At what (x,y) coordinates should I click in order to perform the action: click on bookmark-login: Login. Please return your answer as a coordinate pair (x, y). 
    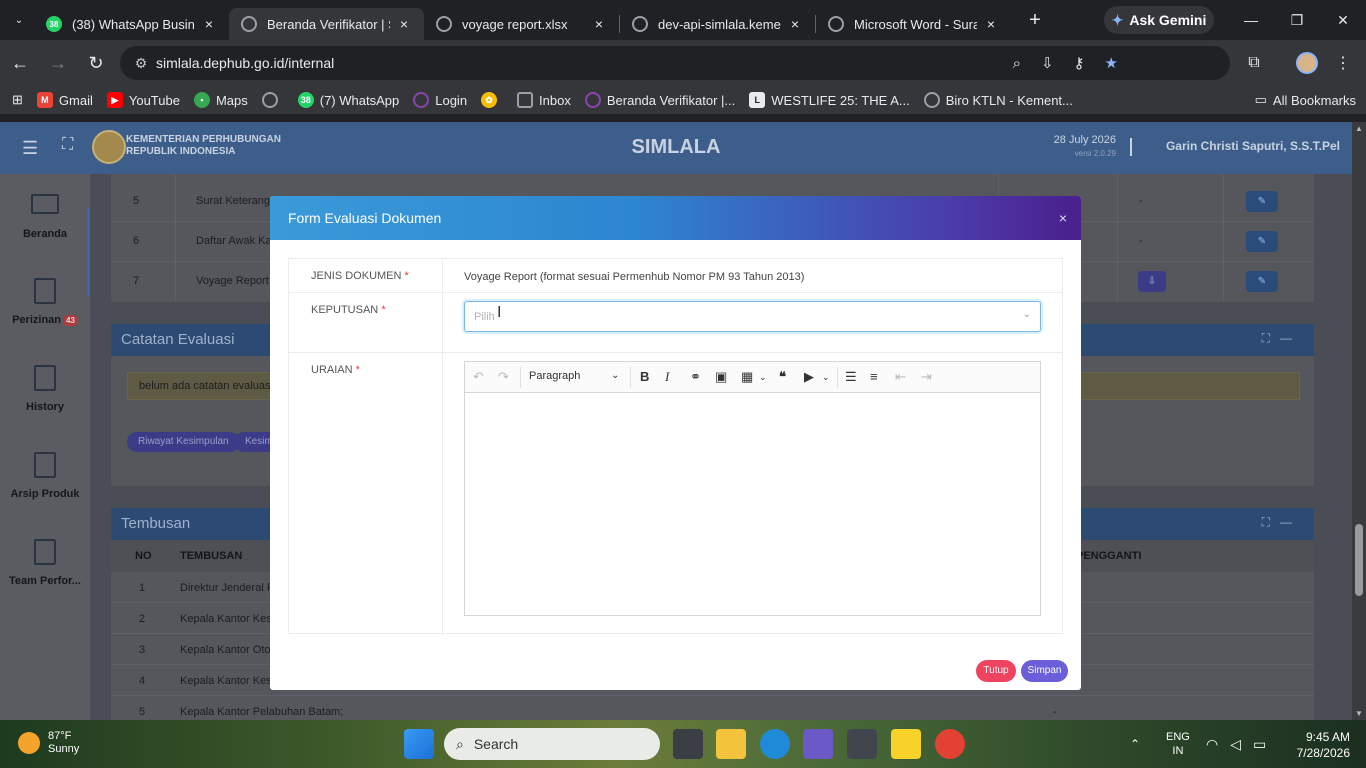
    Looking at the image, I should click on (440, 100).